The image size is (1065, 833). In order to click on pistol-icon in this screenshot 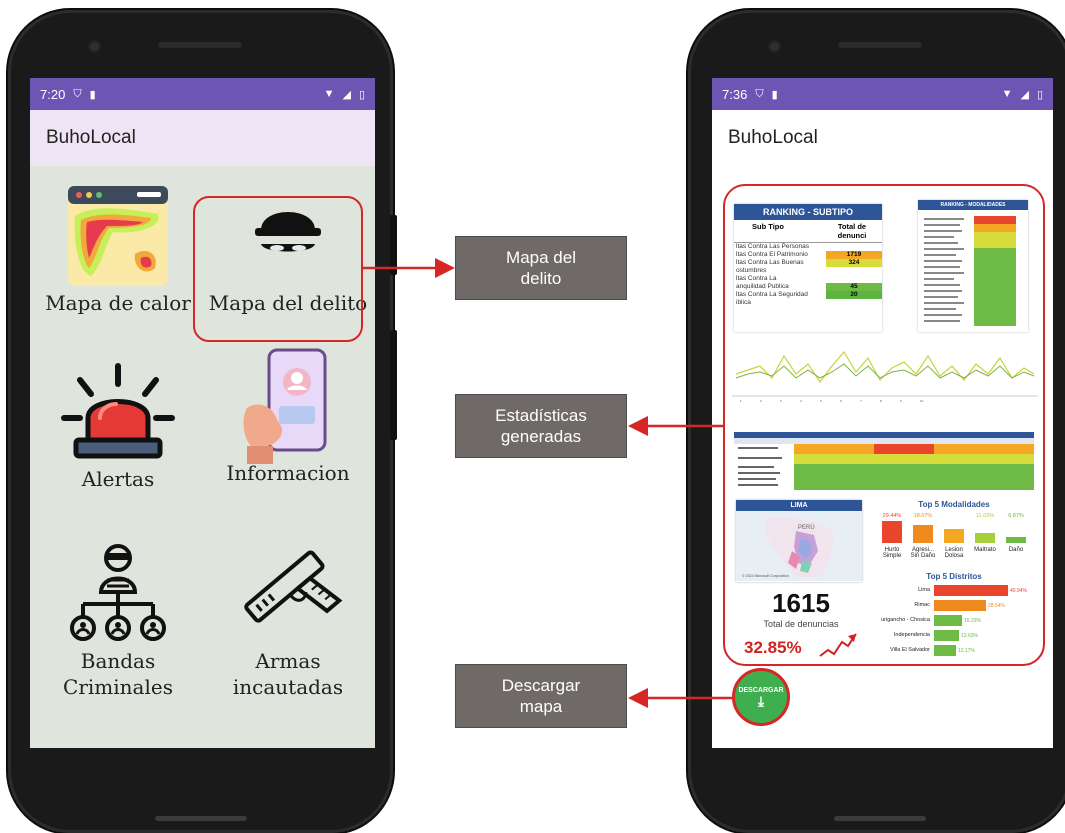, I will do `click(293, 586)`.